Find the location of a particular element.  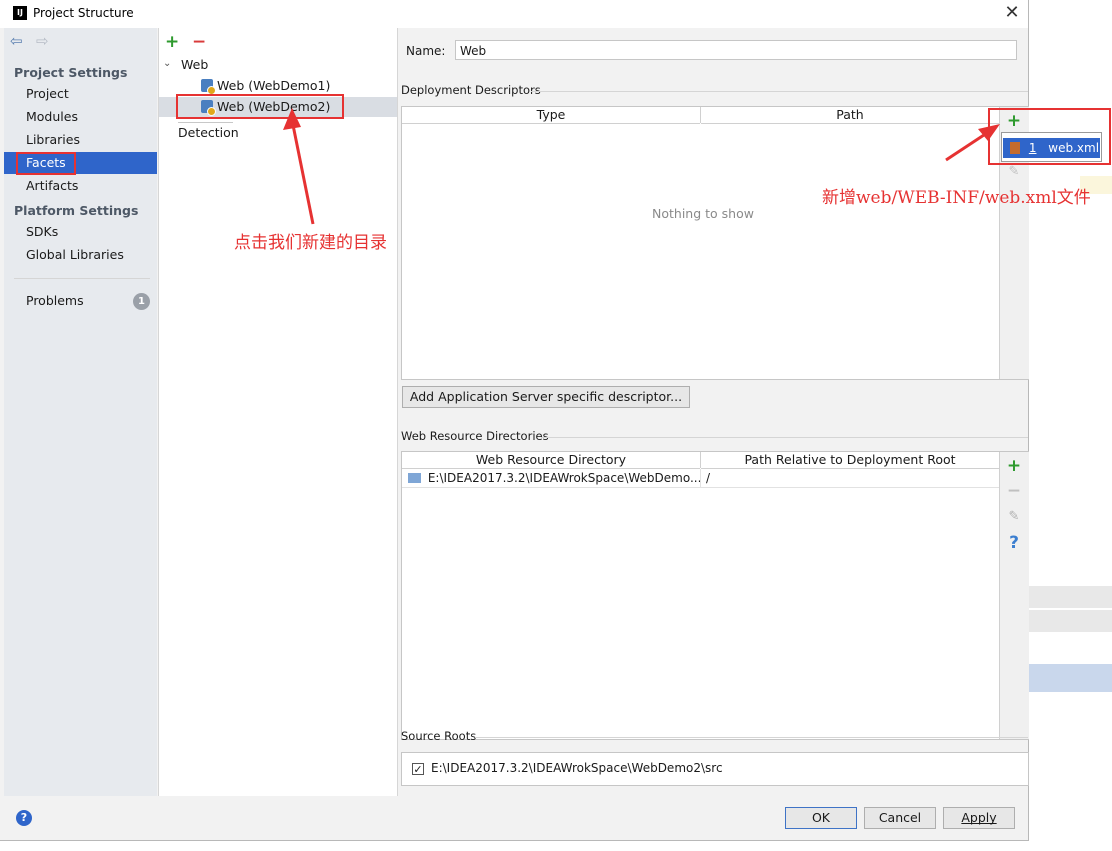

ok-button: OK is located at coordinates (821, 818).